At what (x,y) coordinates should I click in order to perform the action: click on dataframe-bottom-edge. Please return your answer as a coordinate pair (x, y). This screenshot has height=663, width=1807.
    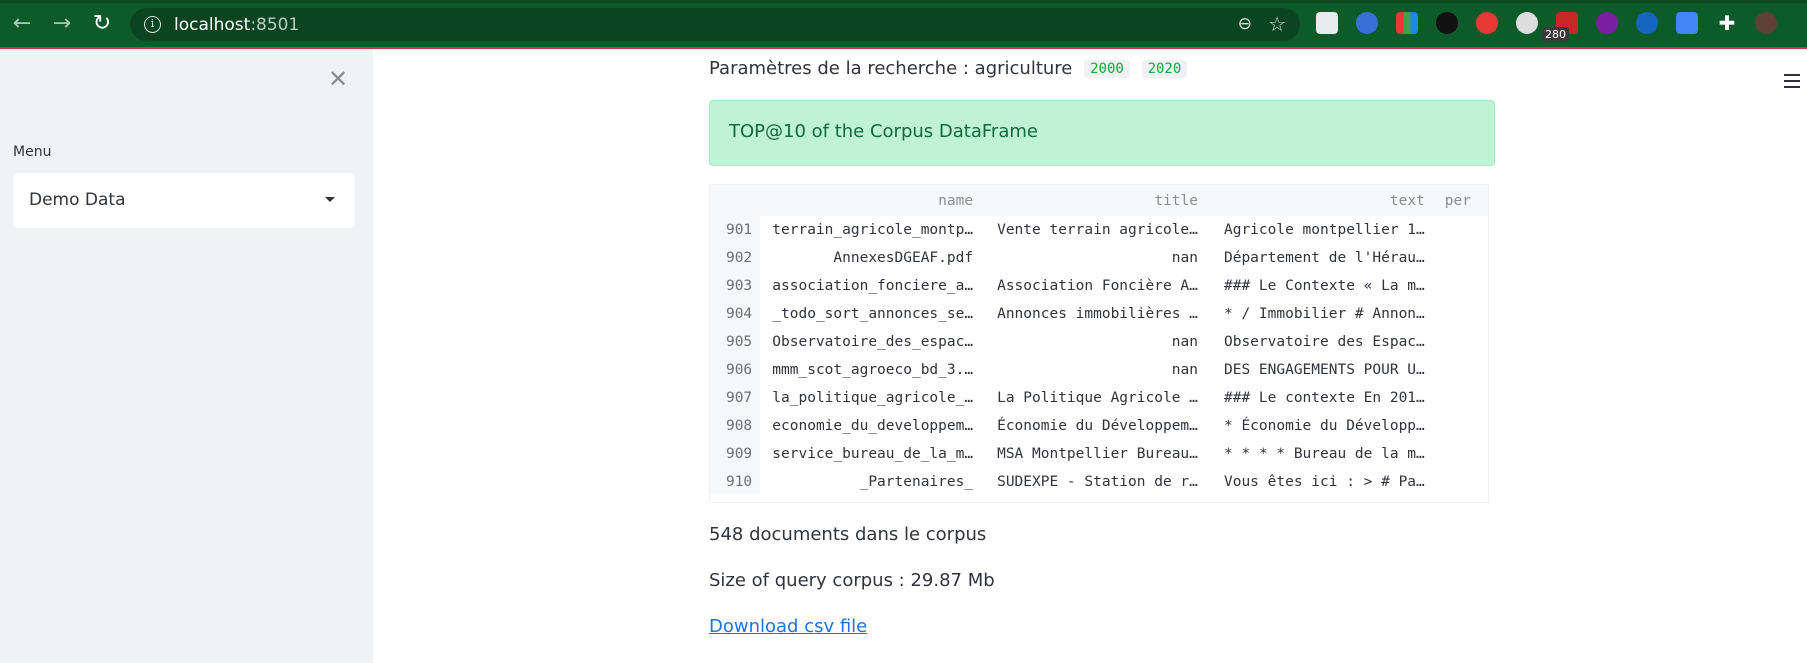
    Looking at the image, I should click on (1099, 498).